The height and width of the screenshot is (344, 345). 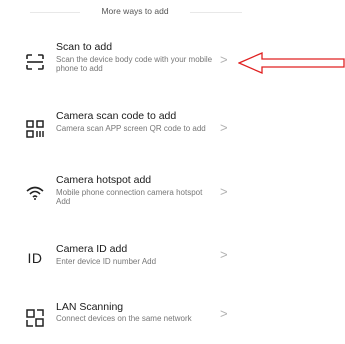 What do you see at coordinates (35, 129) in the screenshot?
I see `qr-code-icon` at bounding box center [35, 129].